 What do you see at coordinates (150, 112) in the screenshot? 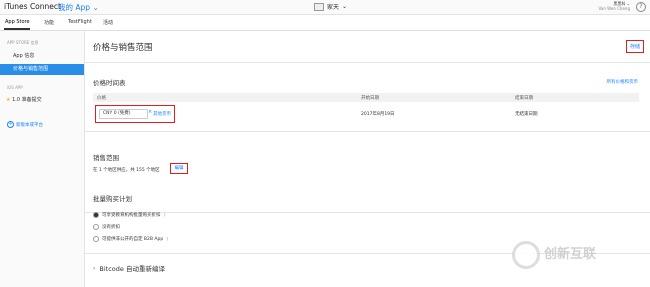
I see `remove-price-icon: ×` at bounding box center [150, 112].